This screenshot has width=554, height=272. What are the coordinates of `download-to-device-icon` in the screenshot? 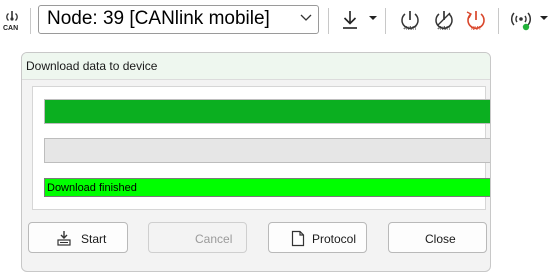 It's located at (64, 238).